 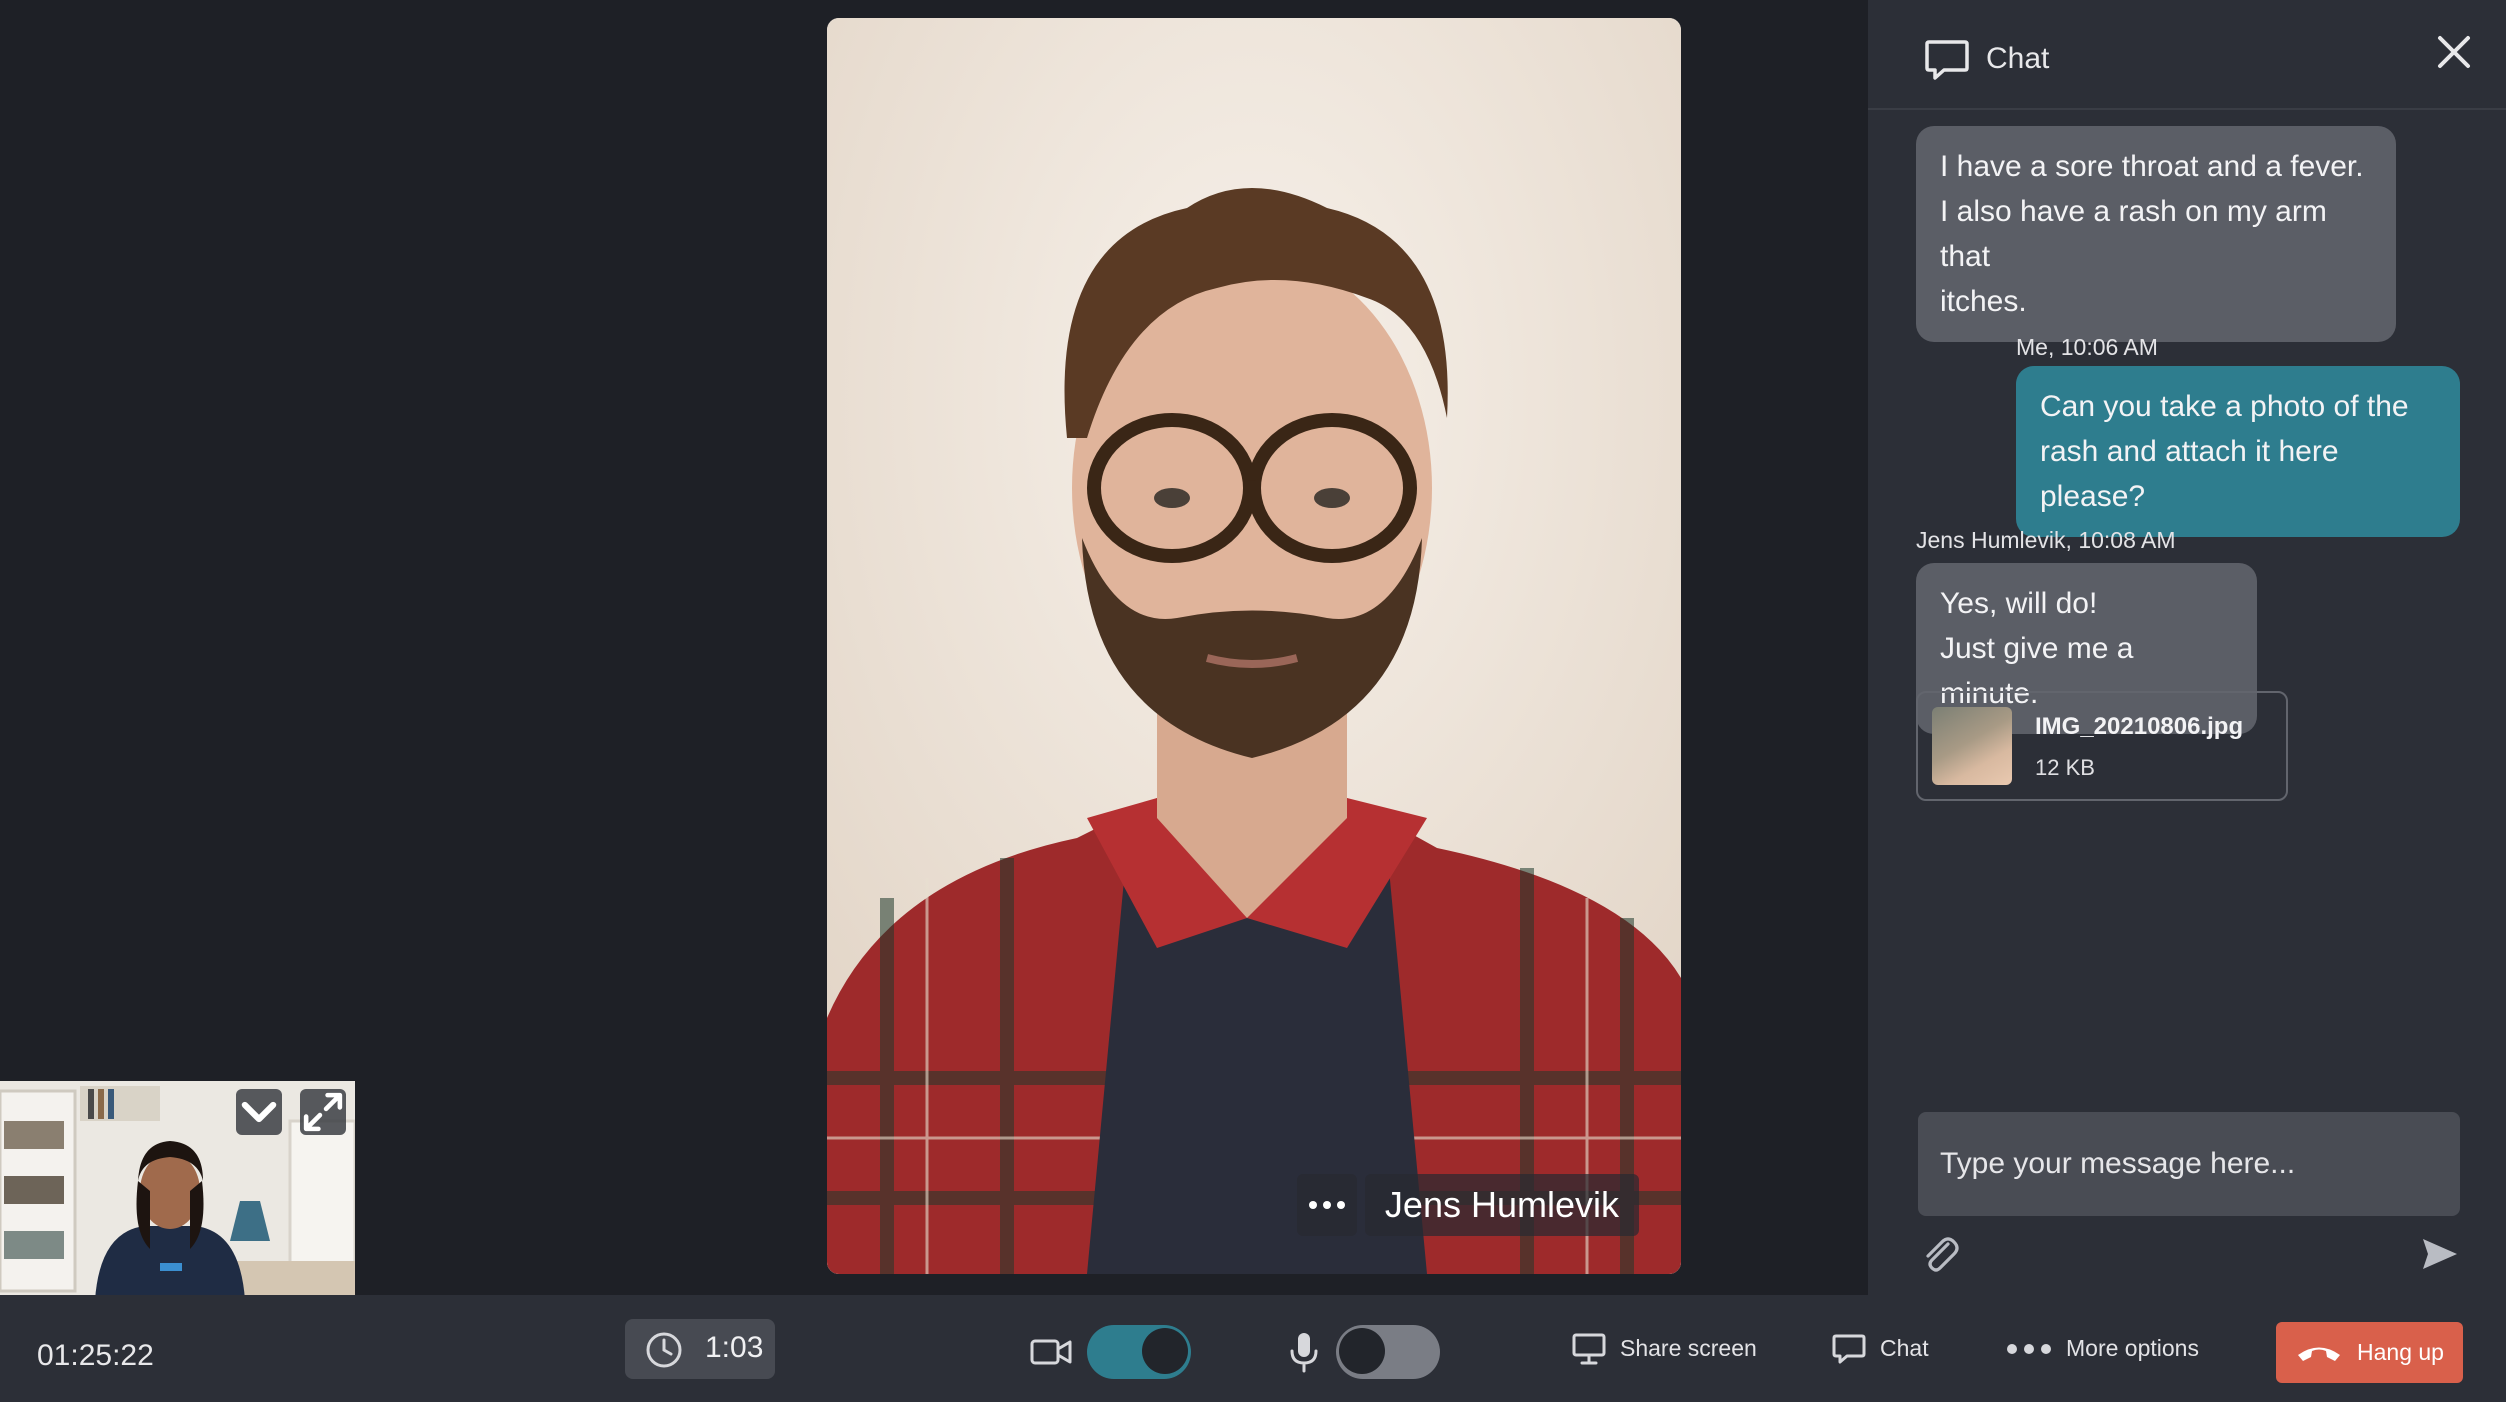 What do you see at coordinates (2018, 58) in the screenshot?
I see `chat-title: Chat` at bounding box center [2018, 58].